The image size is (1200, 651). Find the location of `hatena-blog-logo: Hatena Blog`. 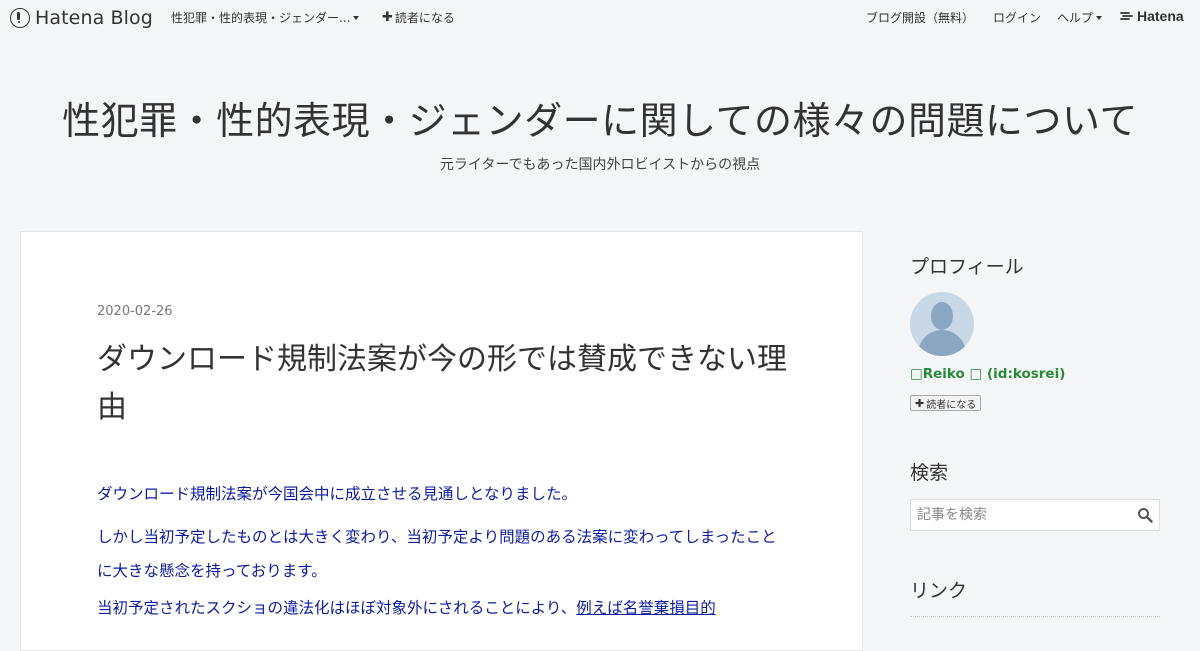

hatena-blog-logo: Hatena Blog is located at coordinates (81, 18).